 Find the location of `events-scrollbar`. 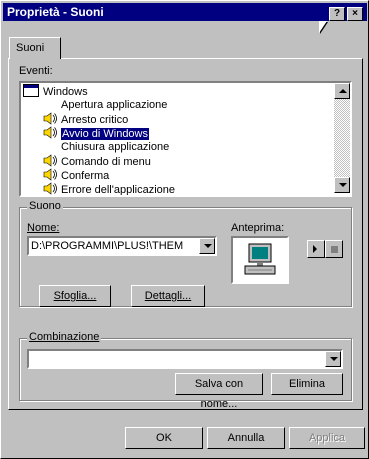

events-scrollbar is located at coordinates (342, 138).